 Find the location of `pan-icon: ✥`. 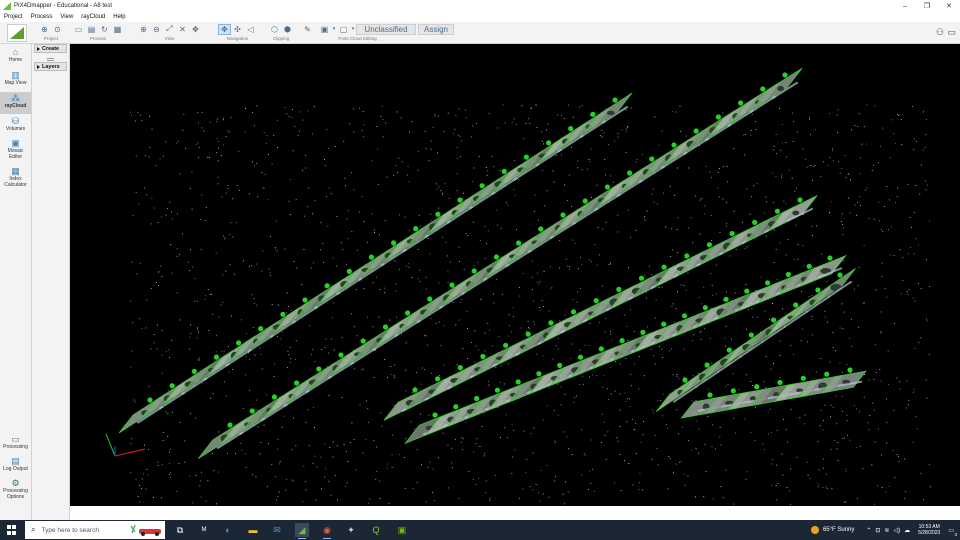

pan-icon: ✥ is located at coordinates (195, 29).